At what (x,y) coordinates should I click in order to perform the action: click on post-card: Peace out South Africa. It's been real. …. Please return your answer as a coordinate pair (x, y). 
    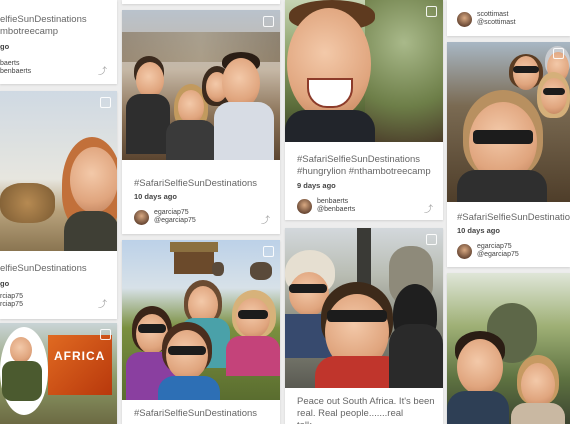
    Looking at the image, I should click on (364, 326).